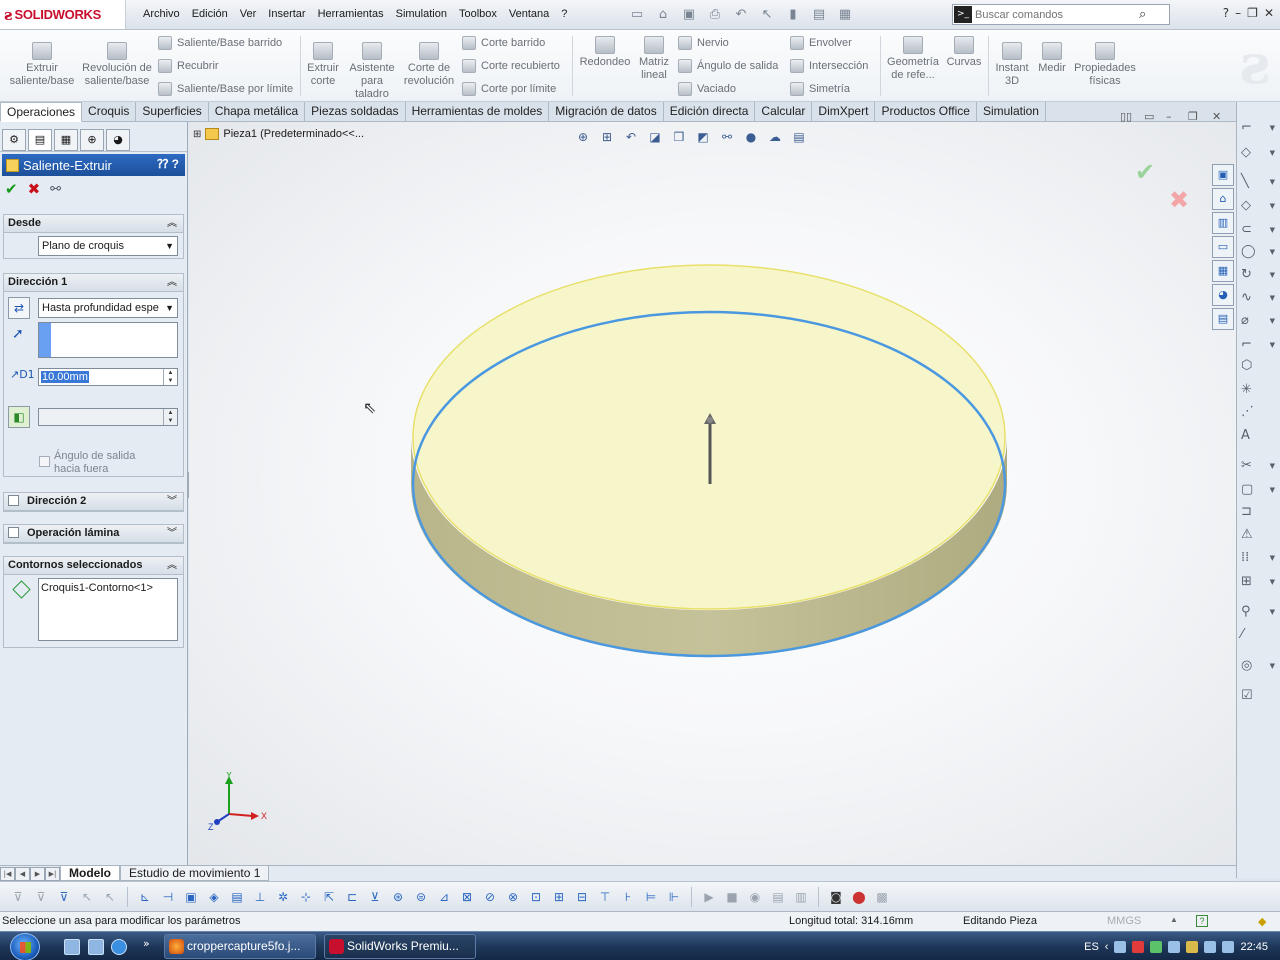 The image size is (1280, 960). I want to click on tray-security-icon, so click(1174, 946).